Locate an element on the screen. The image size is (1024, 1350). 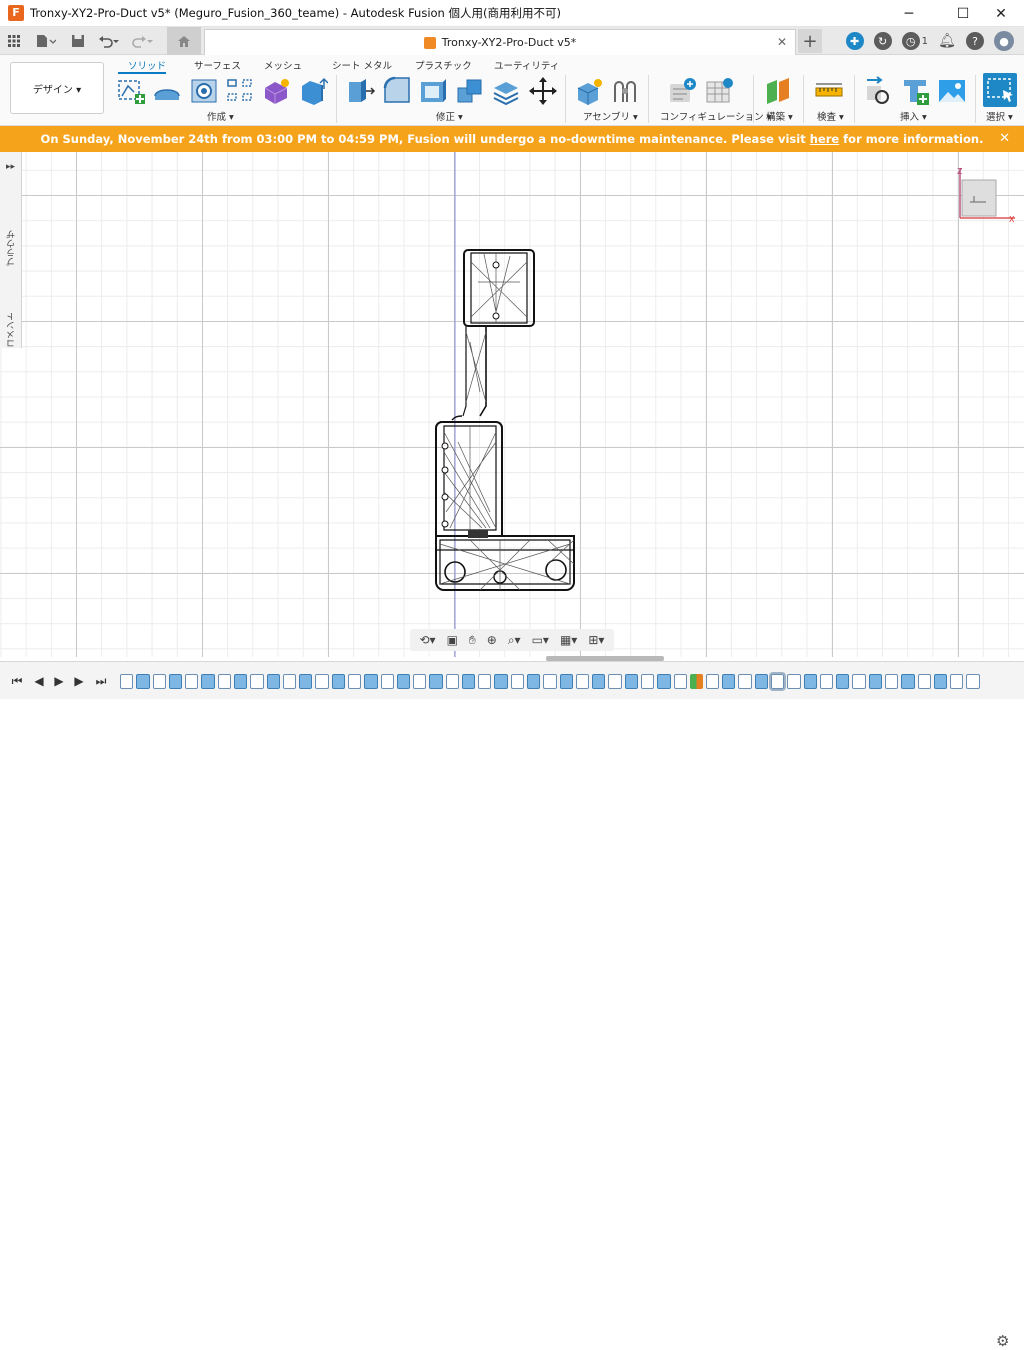
minimize-button: ─ is located at coordinates (909, 13).